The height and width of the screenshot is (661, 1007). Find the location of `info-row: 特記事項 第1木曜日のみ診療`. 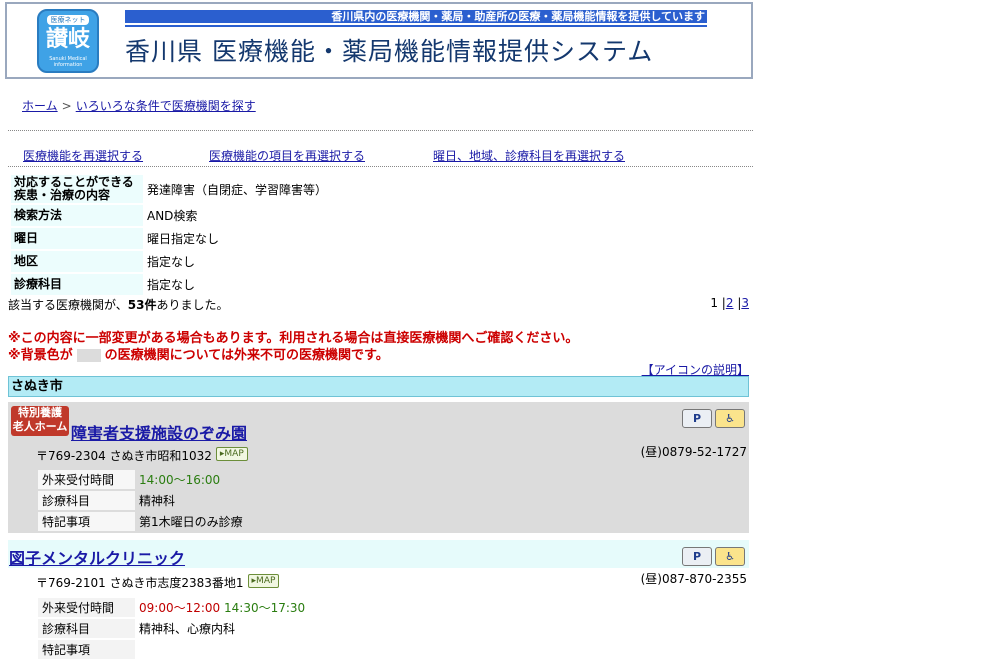

info-row: 特記事項 第1木曜日のみ診療 is located at coordinates (142, 521).